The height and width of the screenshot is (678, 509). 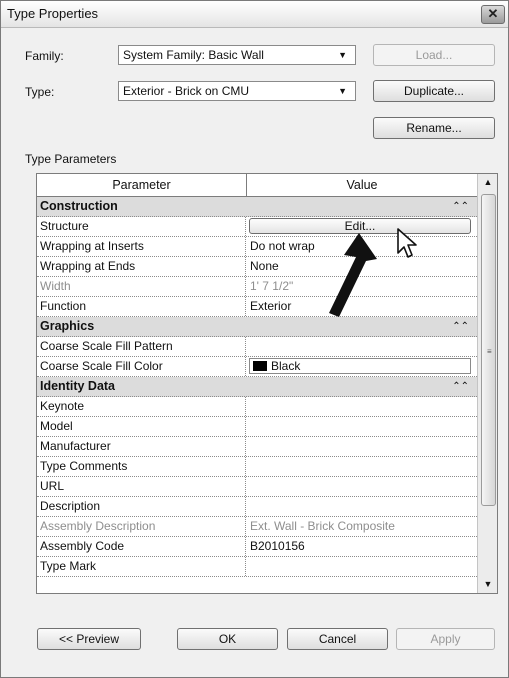 I want to click on table-row: Width 1' 7 1/2", so click(x=257, y=287).